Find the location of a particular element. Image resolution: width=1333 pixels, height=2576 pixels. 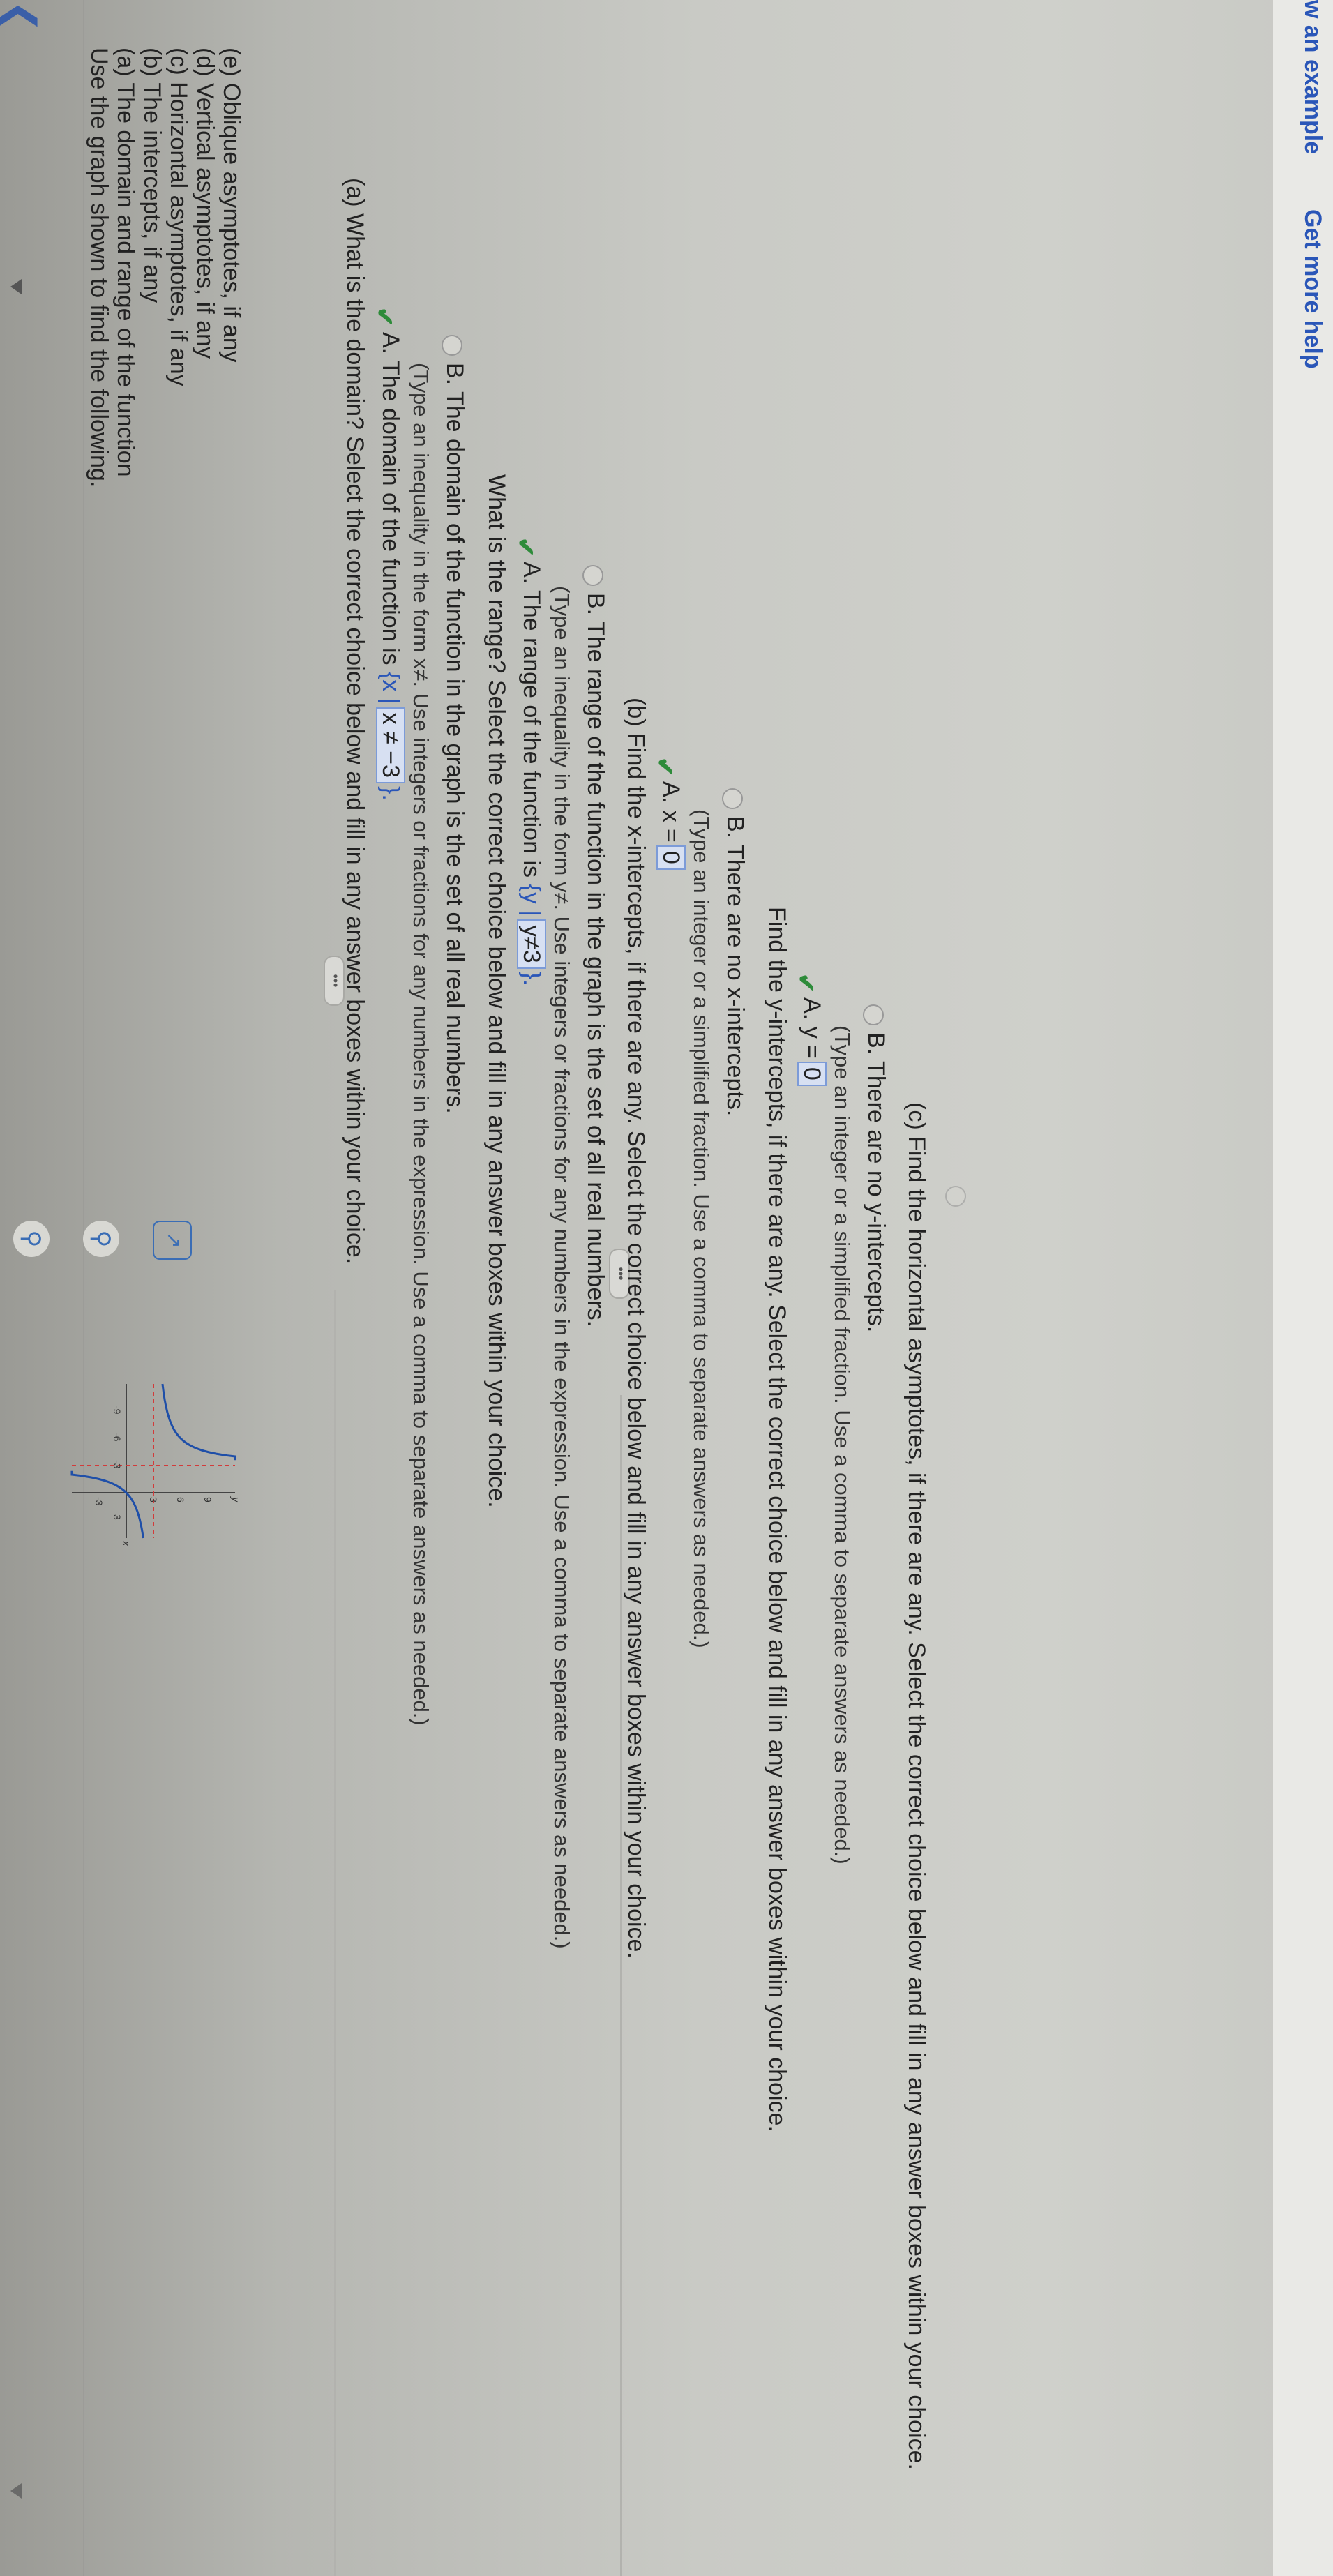

collapse-arrow-icon is located at coordinates (16, 286).